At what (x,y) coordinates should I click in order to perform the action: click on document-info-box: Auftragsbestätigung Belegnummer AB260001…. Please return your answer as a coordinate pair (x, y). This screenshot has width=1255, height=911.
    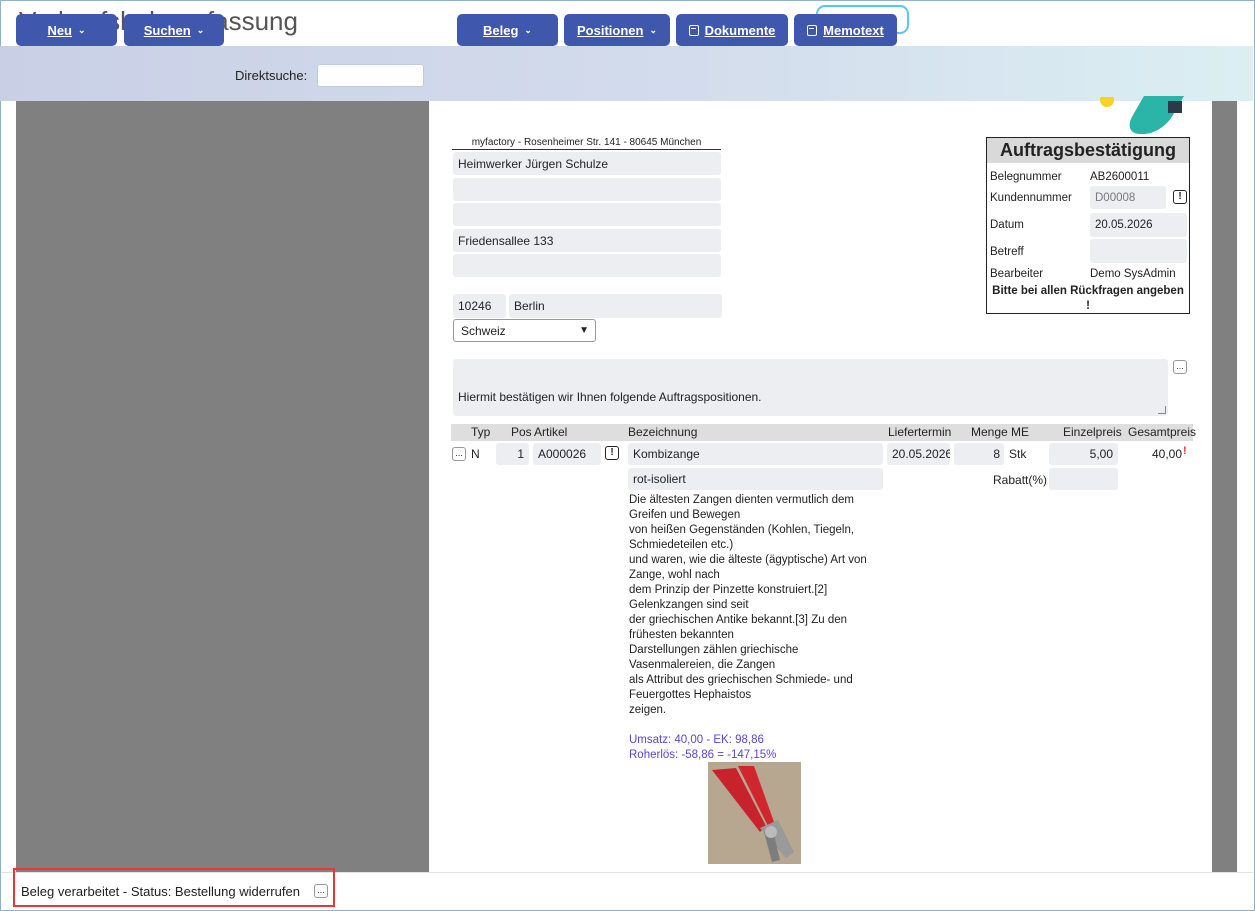
    Looking at the image, I should click on (1088, 225).